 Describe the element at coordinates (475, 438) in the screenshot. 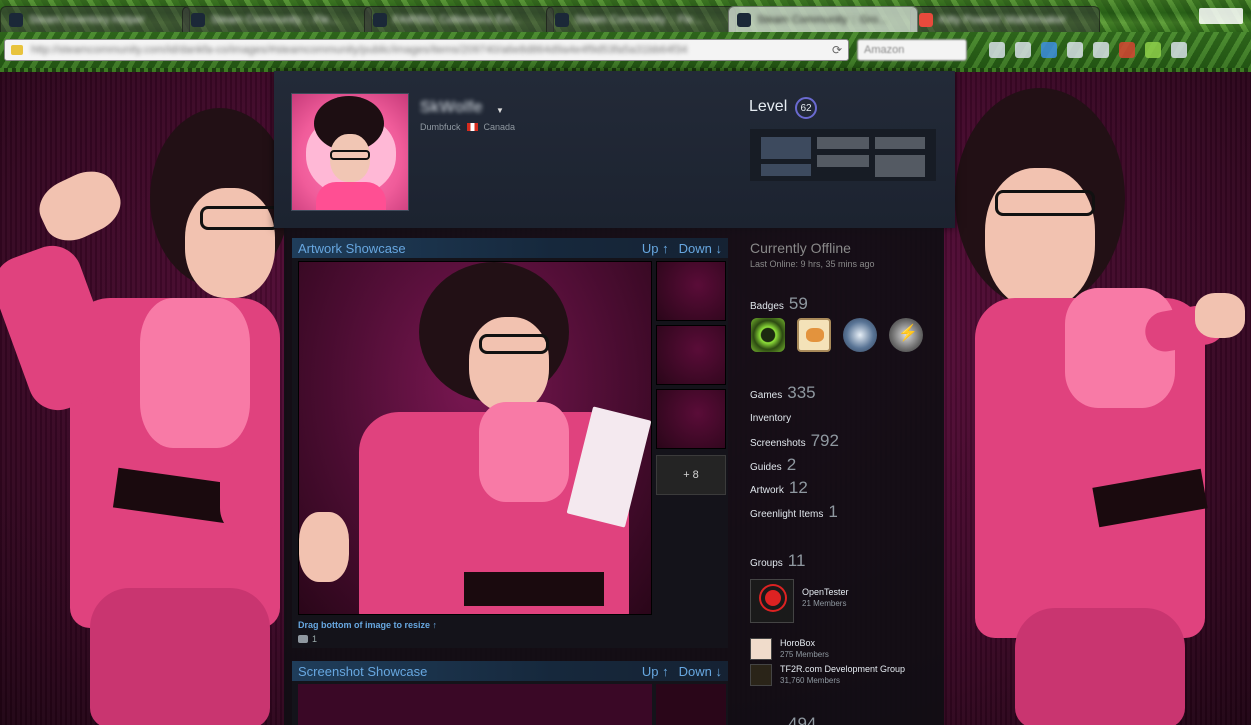

I see `artwork-main-image` at that location.